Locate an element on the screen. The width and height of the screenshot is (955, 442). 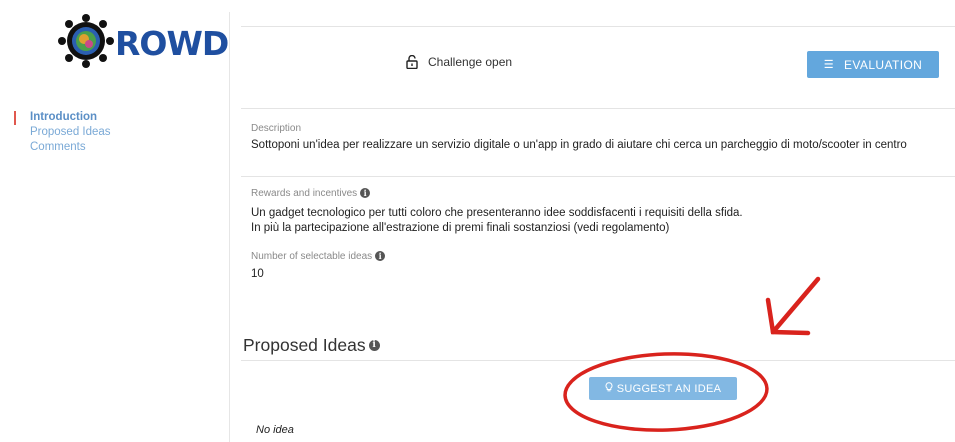
description-label: Description is located at coordinates (276, 128).